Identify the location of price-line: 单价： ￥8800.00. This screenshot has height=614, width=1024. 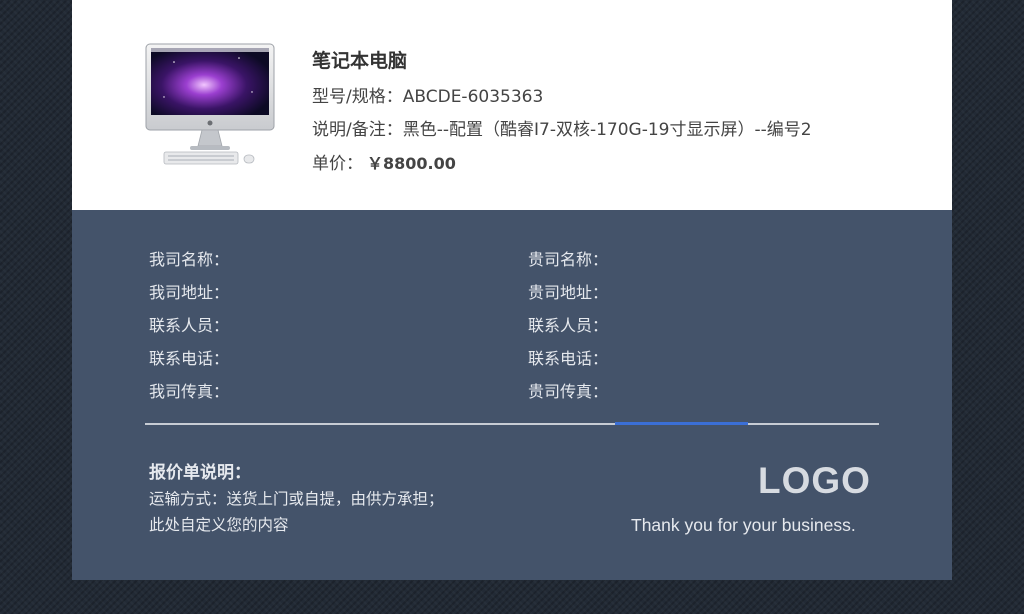
(562, 164).